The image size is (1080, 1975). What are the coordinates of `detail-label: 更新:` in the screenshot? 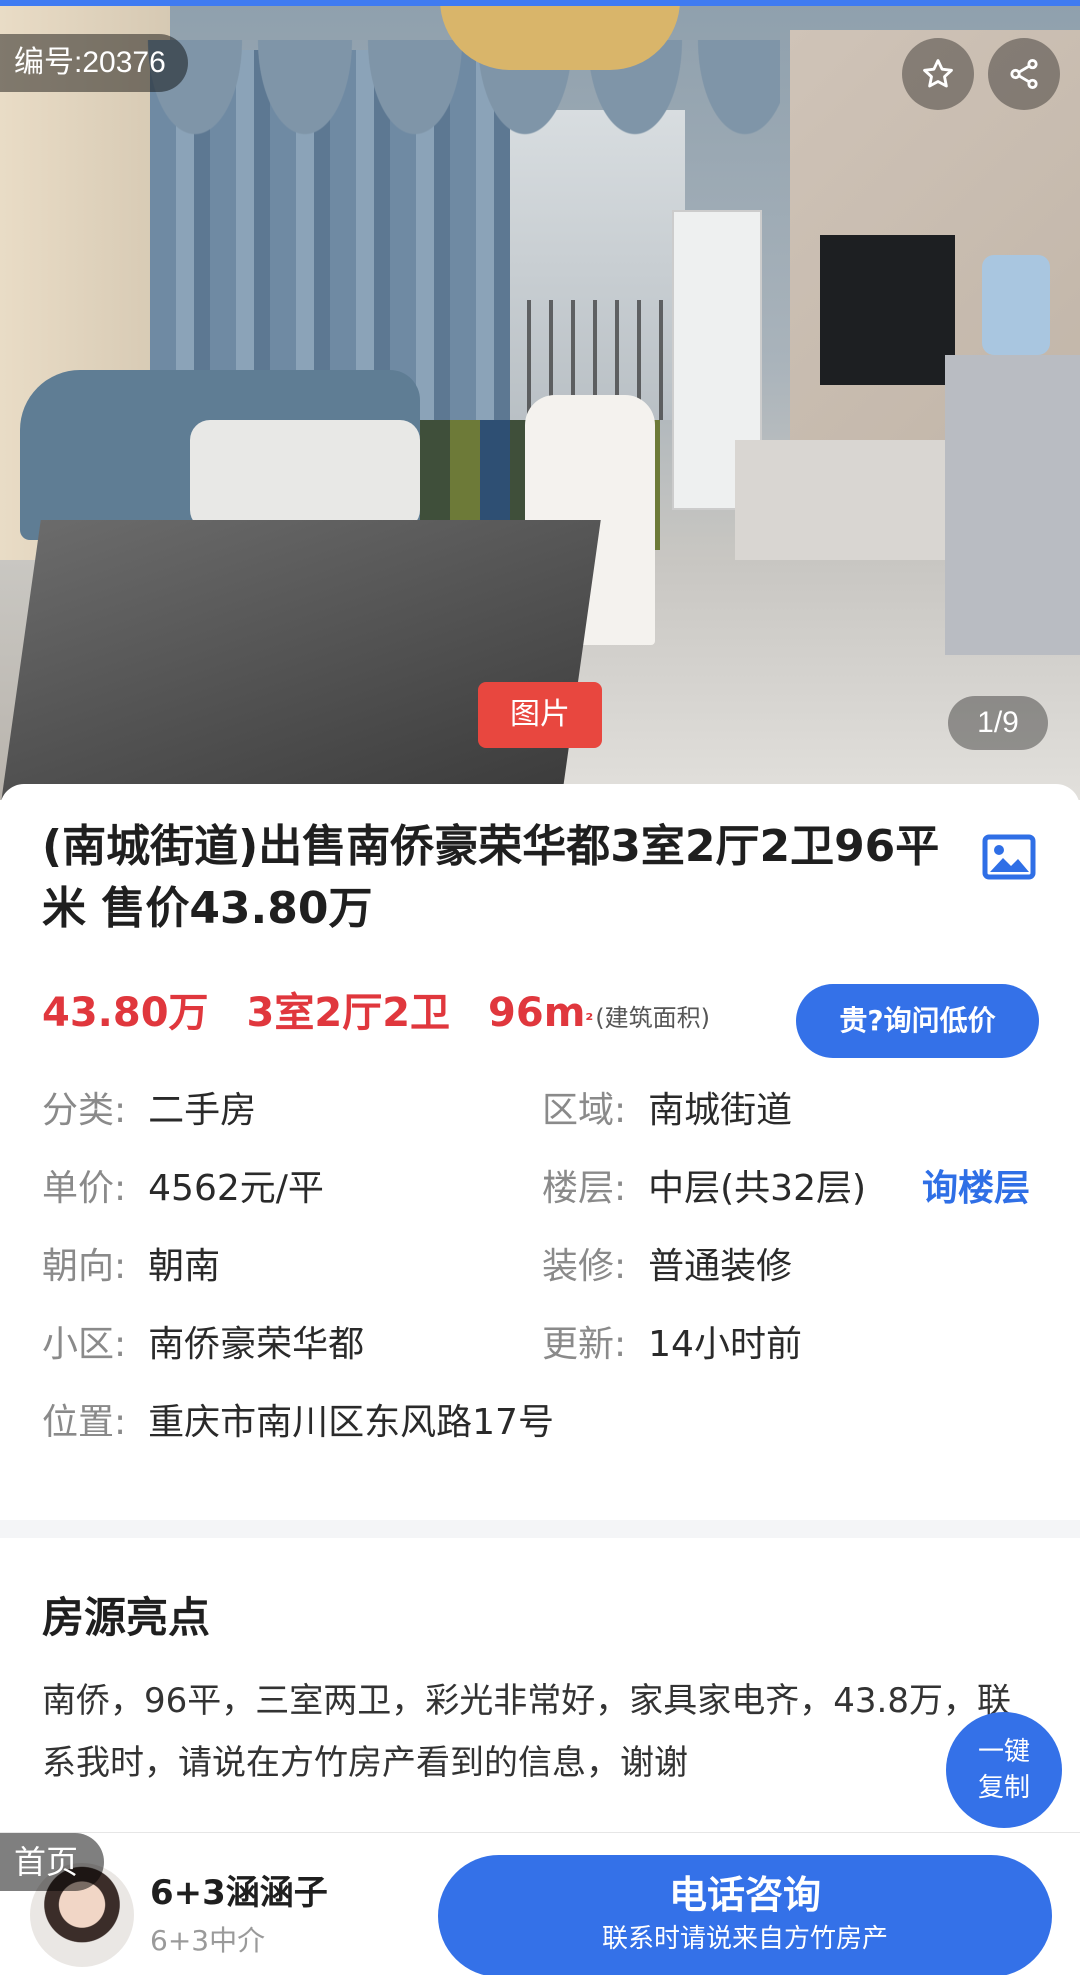 It's located at (584, 1344).